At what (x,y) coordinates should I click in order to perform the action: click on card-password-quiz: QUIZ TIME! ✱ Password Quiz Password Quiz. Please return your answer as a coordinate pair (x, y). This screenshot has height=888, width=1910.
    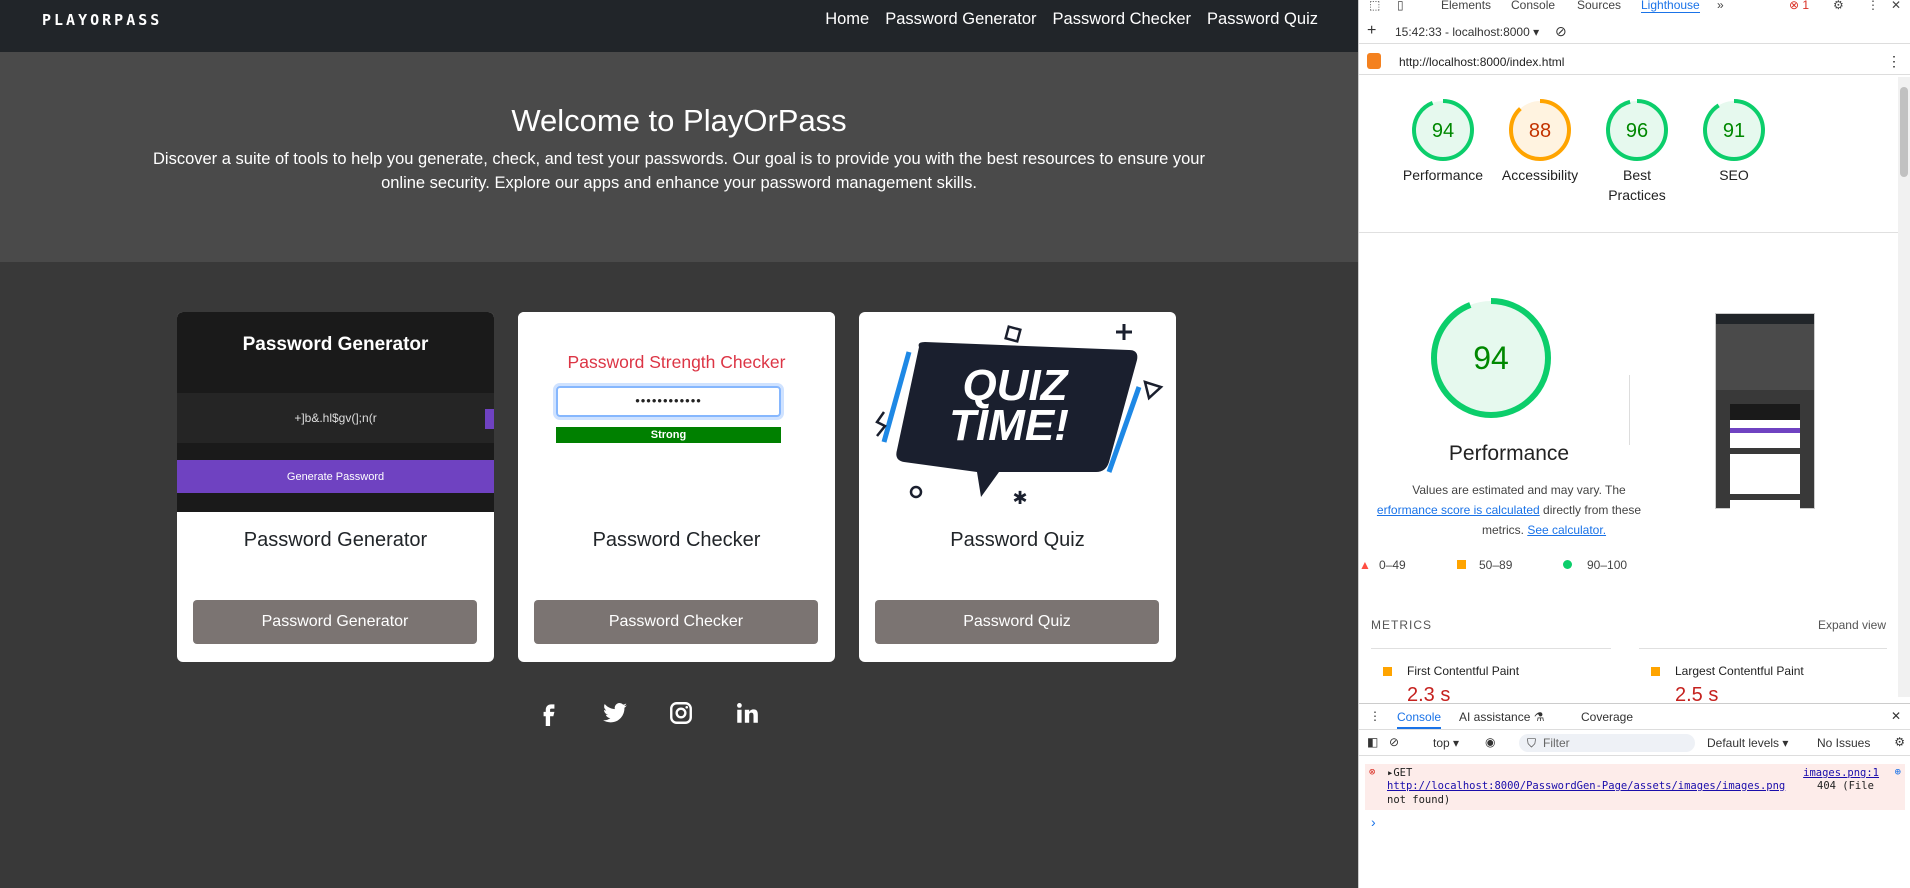
    Looking at the image, I should click on (1017, 487).